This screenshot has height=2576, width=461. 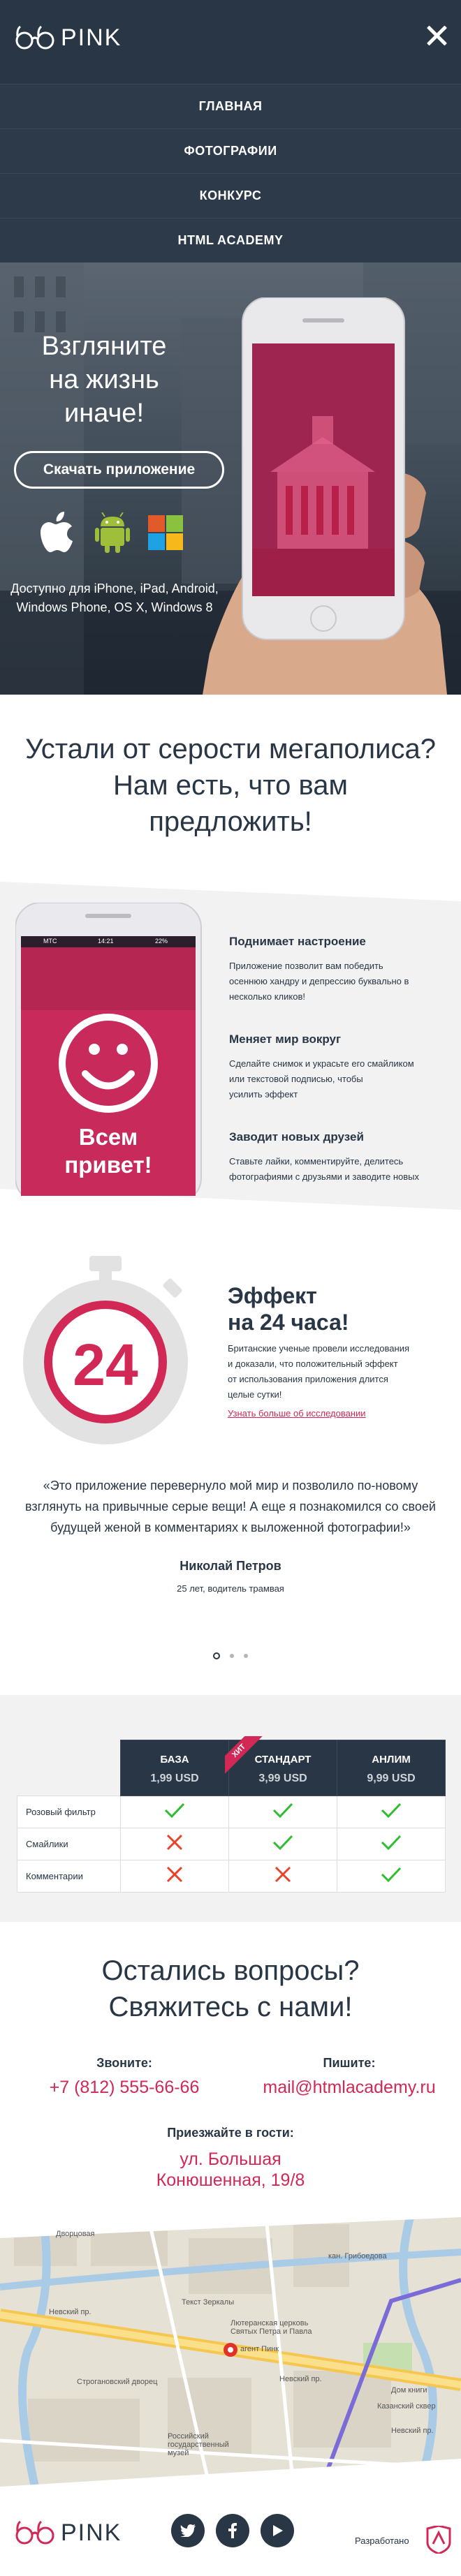 I want to click on contact-email: Пишите: mail@htmlacademy.ru, so click(x=349, y=2077).